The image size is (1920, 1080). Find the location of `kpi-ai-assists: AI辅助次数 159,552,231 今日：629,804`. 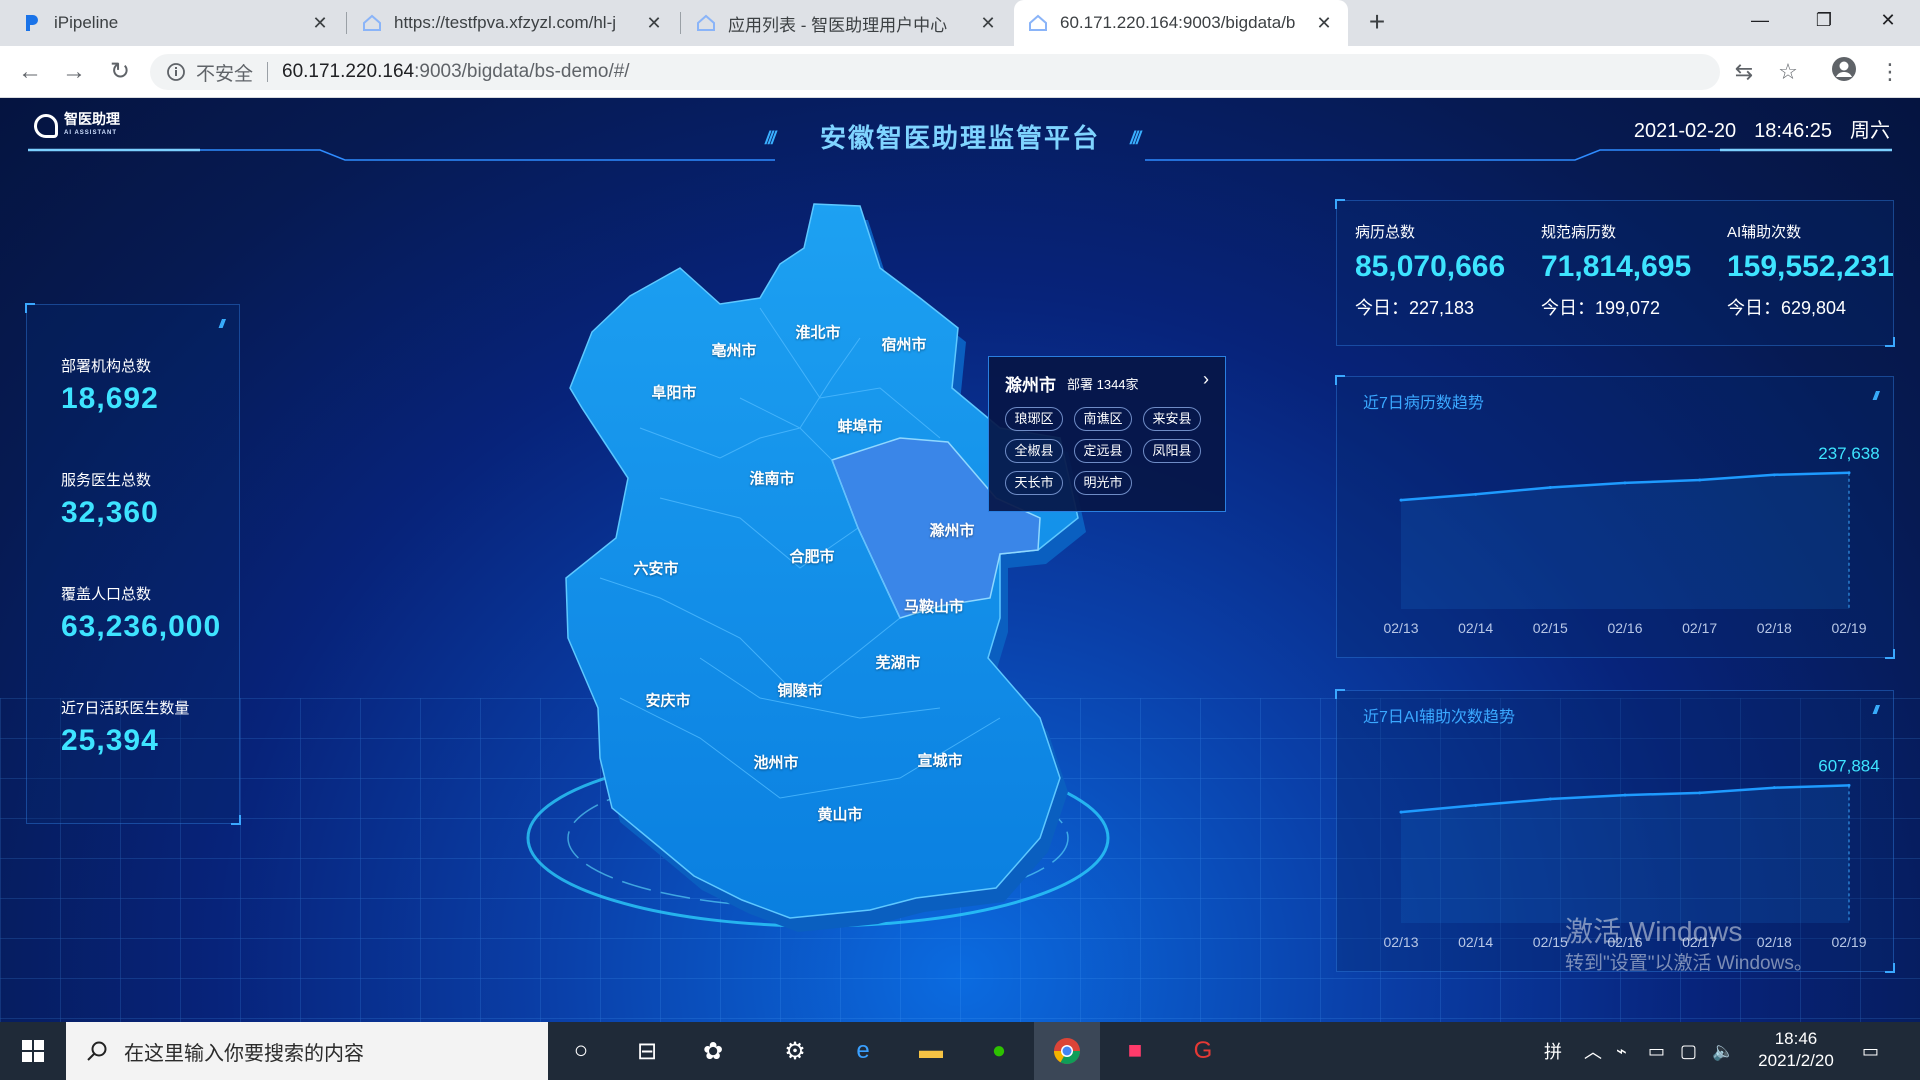

kpi-ai-assists: AI辅助次数 159,552,231 今日：629,804 is located at coordinates (1810, 270).